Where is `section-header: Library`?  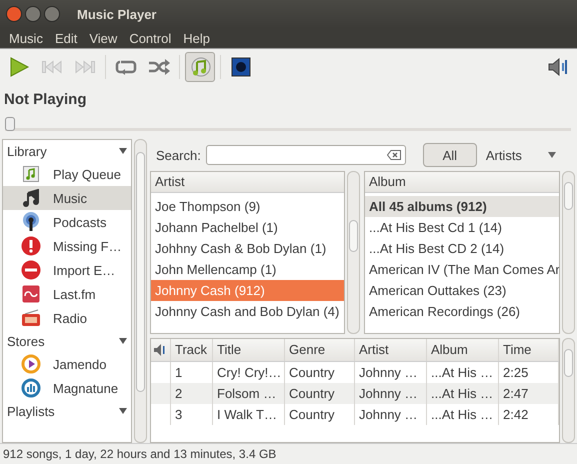 section-header: Library is located at coordinates (27, 151).